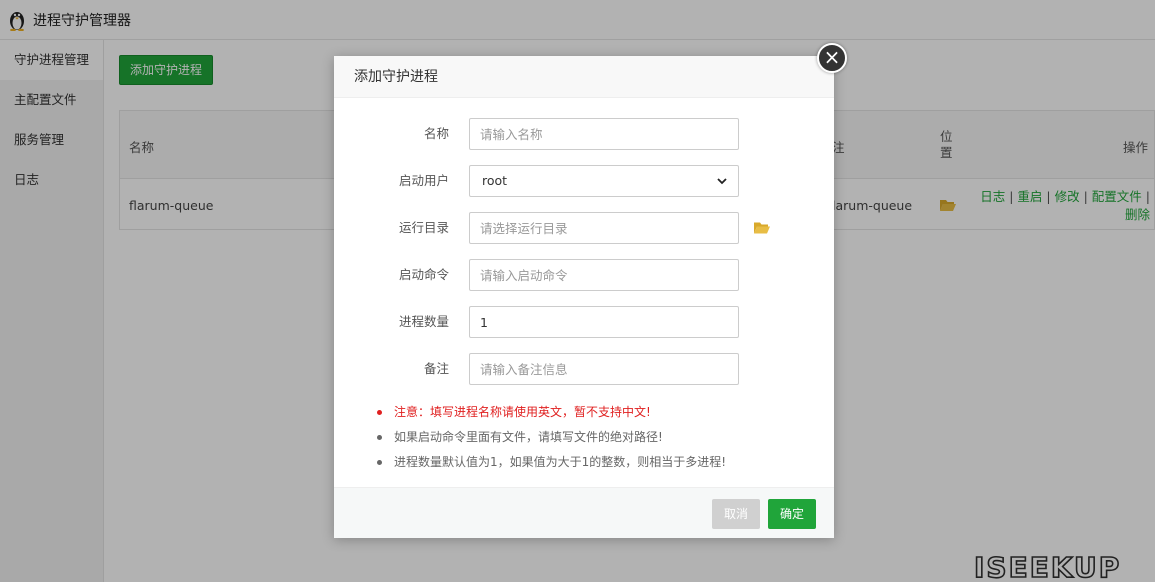 Image resolution: width=1155 pixels, height=582 pixels. I want to click on watermark-text: ISEEKUP, so click(1047, 566).